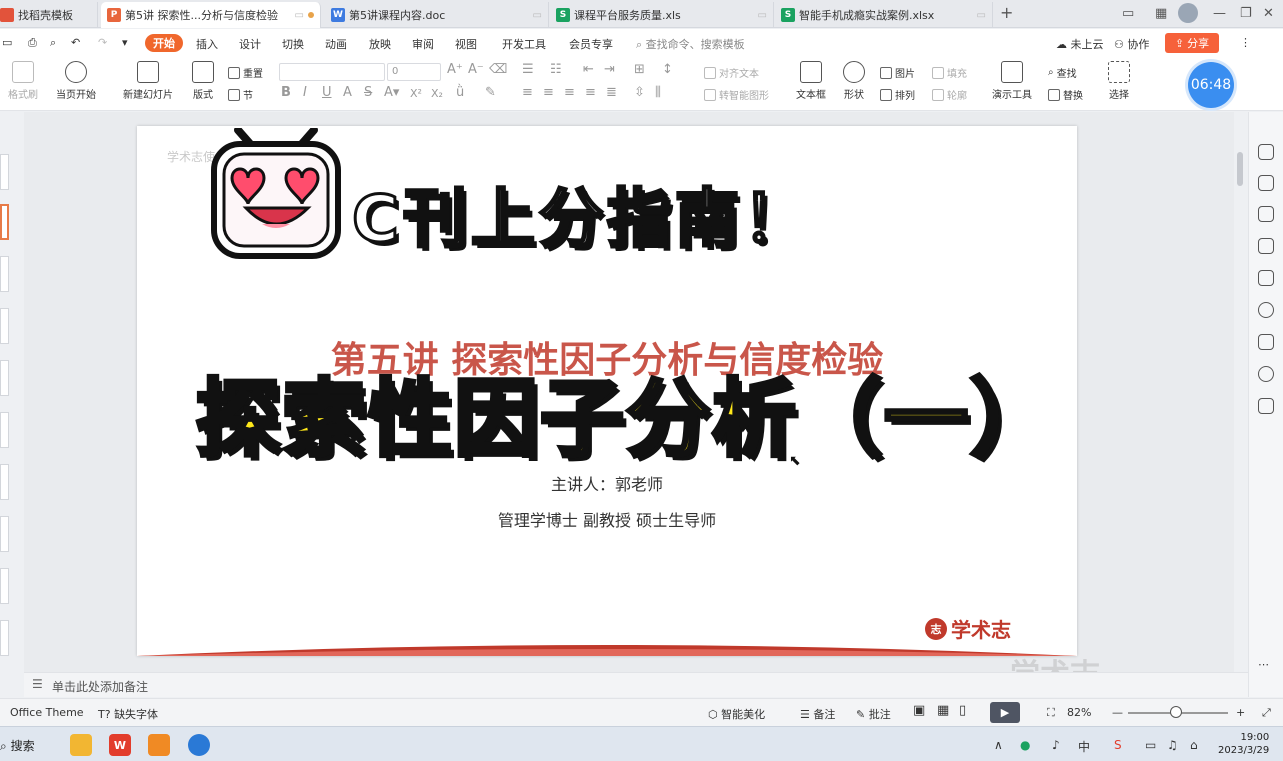  Describe the element at coordinates (1176, 712) in the screenshot. I see `zoom-slider-knob` at that location.